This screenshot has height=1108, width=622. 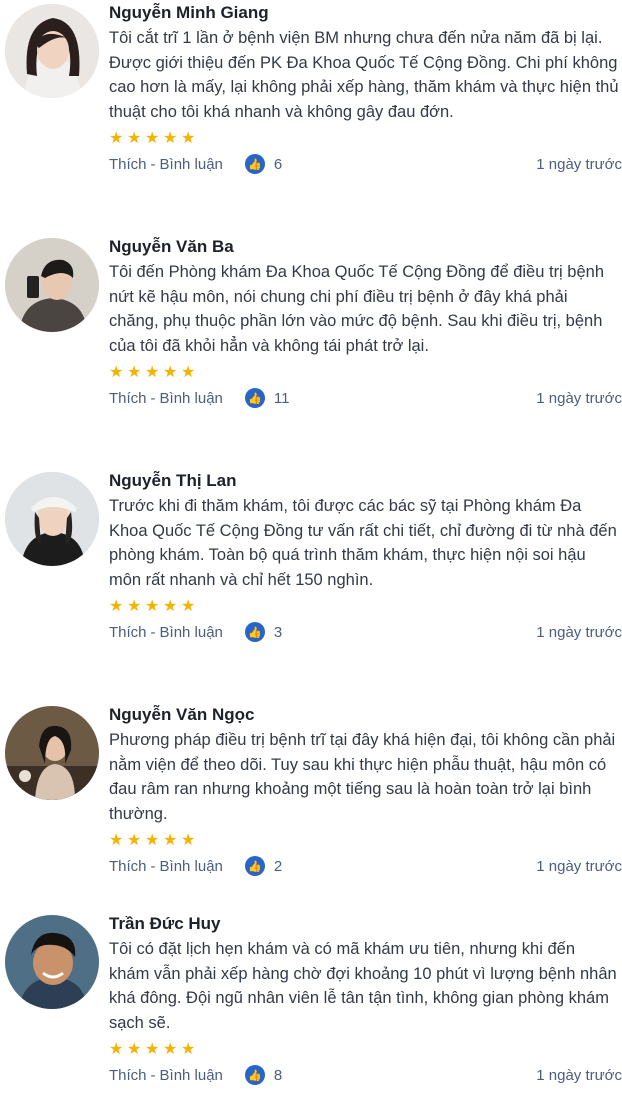 What do you see at coordinates (365, 715) in the screenshot?
I see `reviewer-name: Nguyễn Văn Ngọc` at bounding box center [365, 715].